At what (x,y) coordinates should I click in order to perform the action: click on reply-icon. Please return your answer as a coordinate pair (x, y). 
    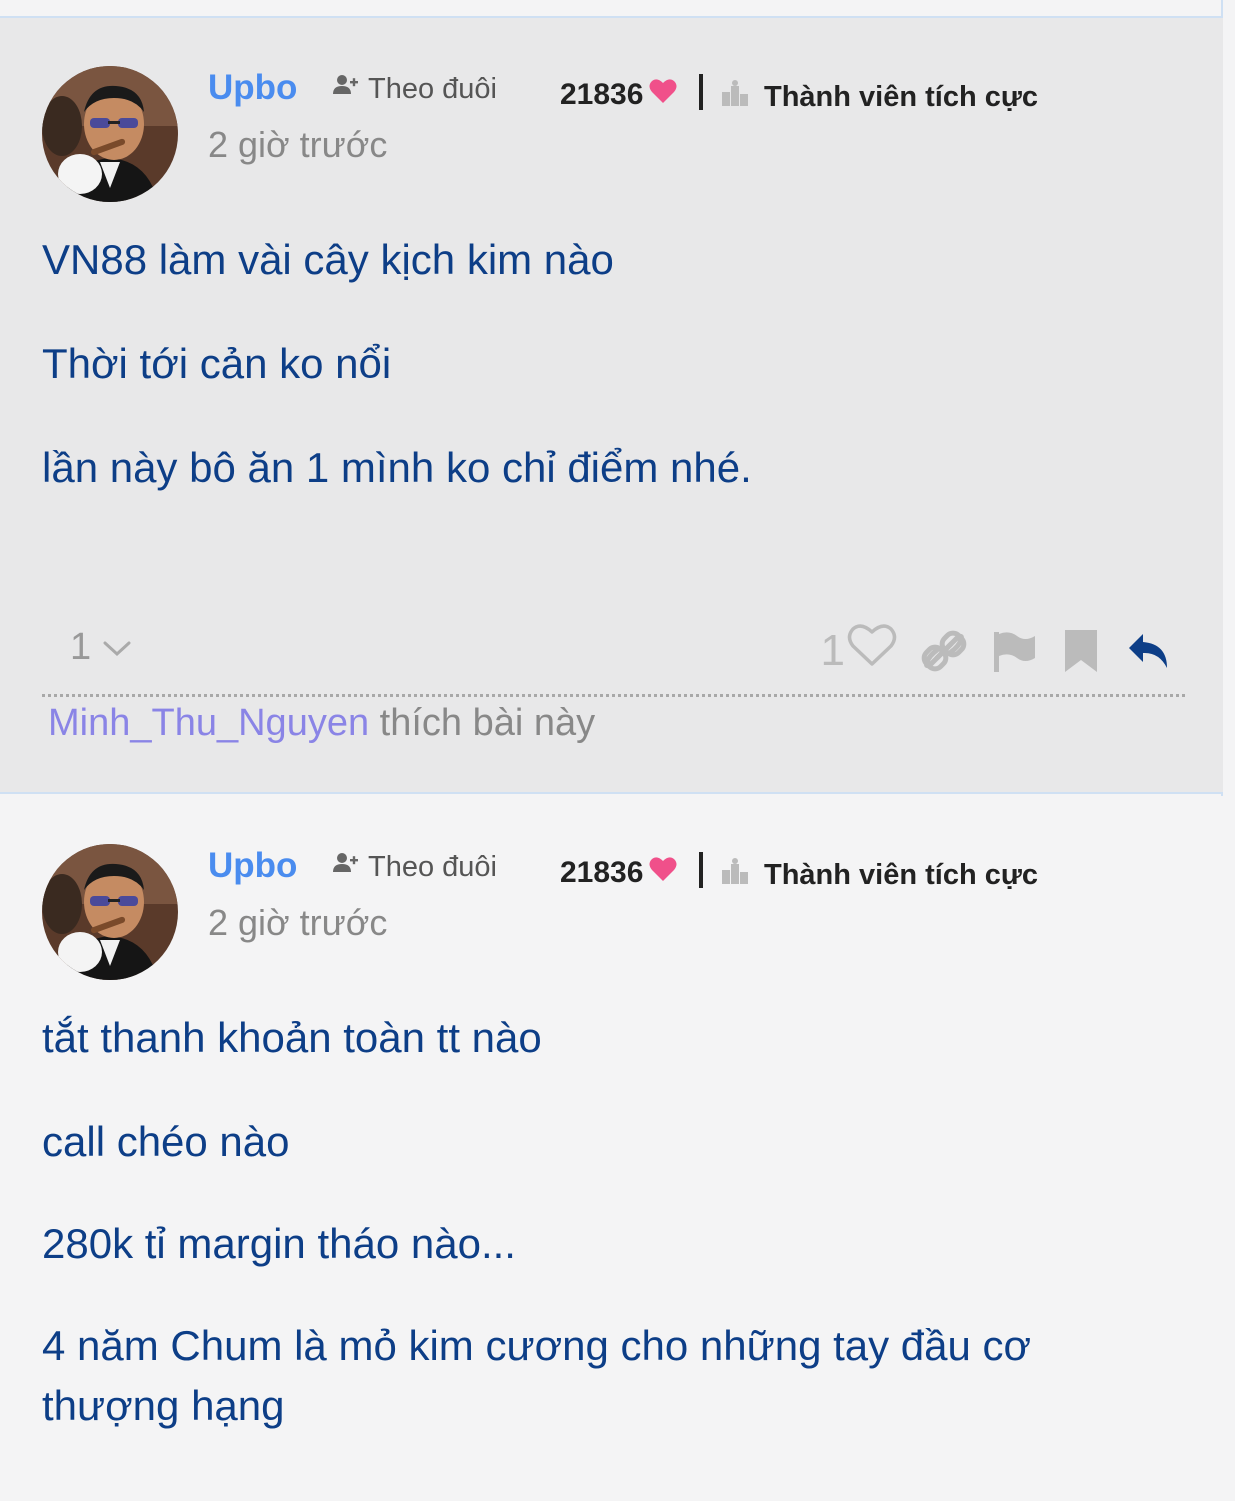
    Looking at the image, I should click on (1149, 651).